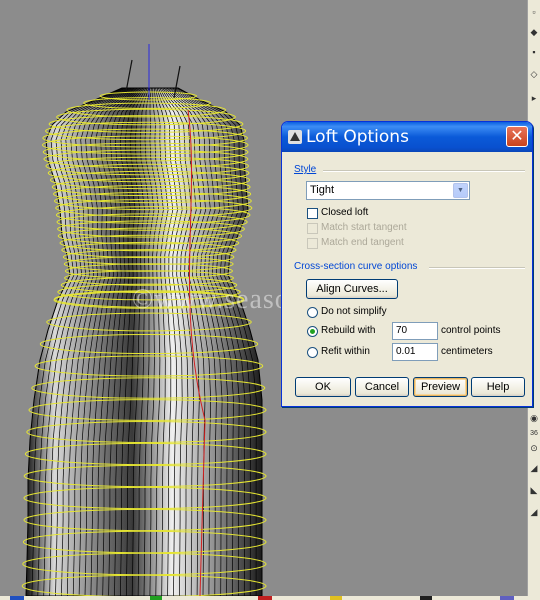 Image resolution: width=540 pixels, height=600 pixels. I want to click on toolbar-icon: ▸, so click(534, 98).